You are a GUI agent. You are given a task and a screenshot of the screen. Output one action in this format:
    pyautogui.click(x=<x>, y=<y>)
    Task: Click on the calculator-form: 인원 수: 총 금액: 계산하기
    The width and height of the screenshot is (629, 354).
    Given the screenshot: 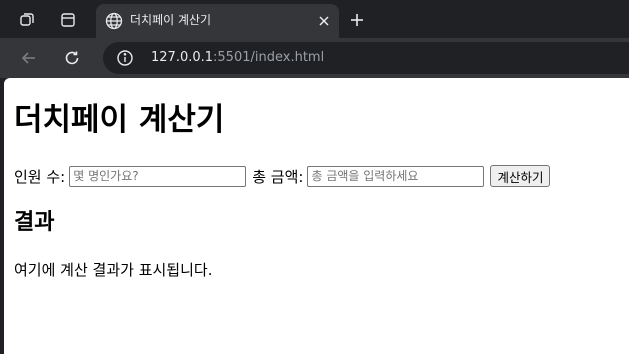 What is the action you would take?
    pyautogui.click(x=282, y=176)
    